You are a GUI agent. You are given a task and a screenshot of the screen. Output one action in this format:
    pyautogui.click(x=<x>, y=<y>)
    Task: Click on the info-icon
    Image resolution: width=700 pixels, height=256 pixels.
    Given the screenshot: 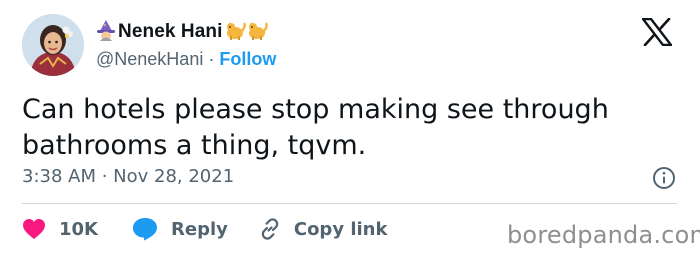 What is the action you would take?
    pyautogui.click(x=664, y=178)
    